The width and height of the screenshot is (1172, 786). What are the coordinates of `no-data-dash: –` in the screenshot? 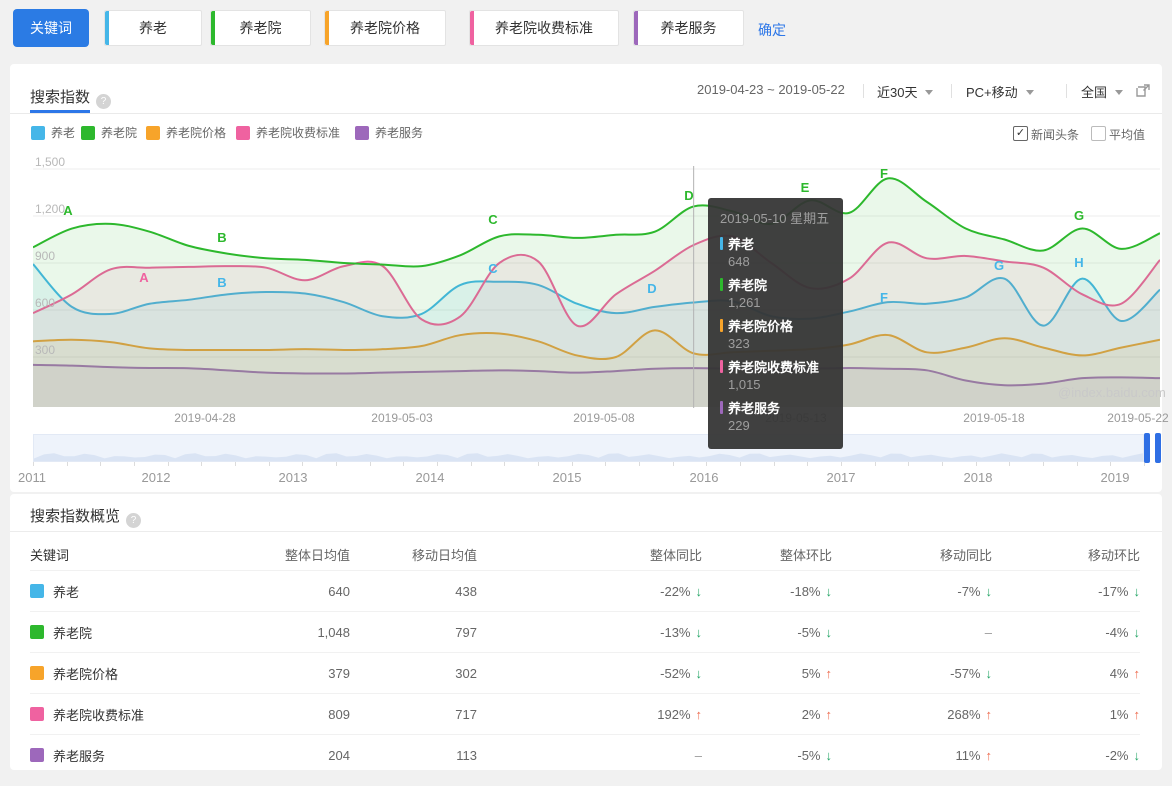 It's located at (988, 632).